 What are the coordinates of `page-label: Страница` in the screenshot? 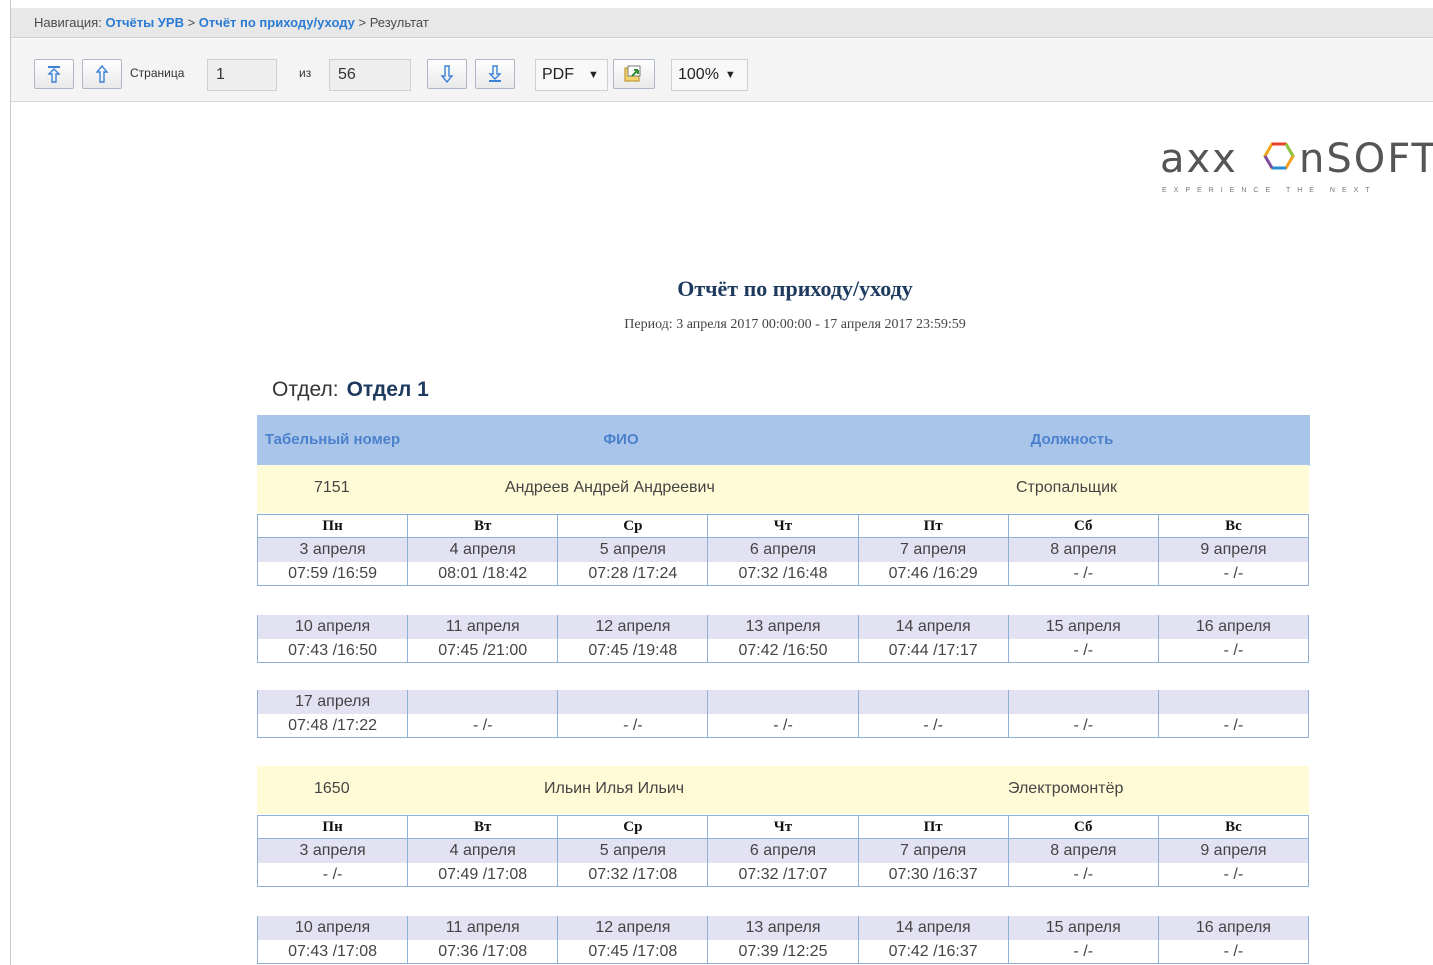 It's located at (157, 73).